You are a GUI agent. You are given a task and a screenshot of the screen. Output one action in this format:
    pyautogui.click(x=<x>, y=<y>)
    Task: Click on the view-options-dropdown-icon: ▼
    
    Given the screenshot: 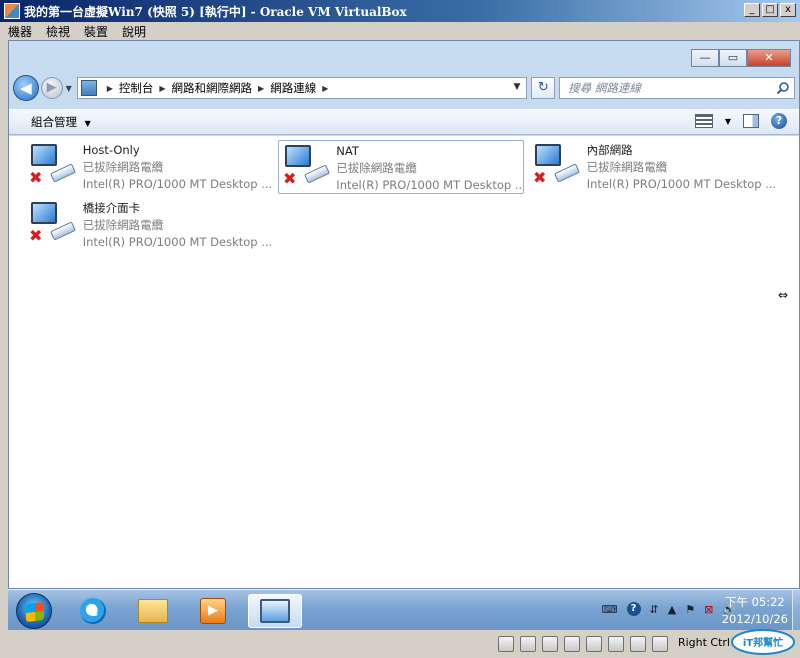 What is the action you would take?
    pyautogui.click(x=728, y=121)
    